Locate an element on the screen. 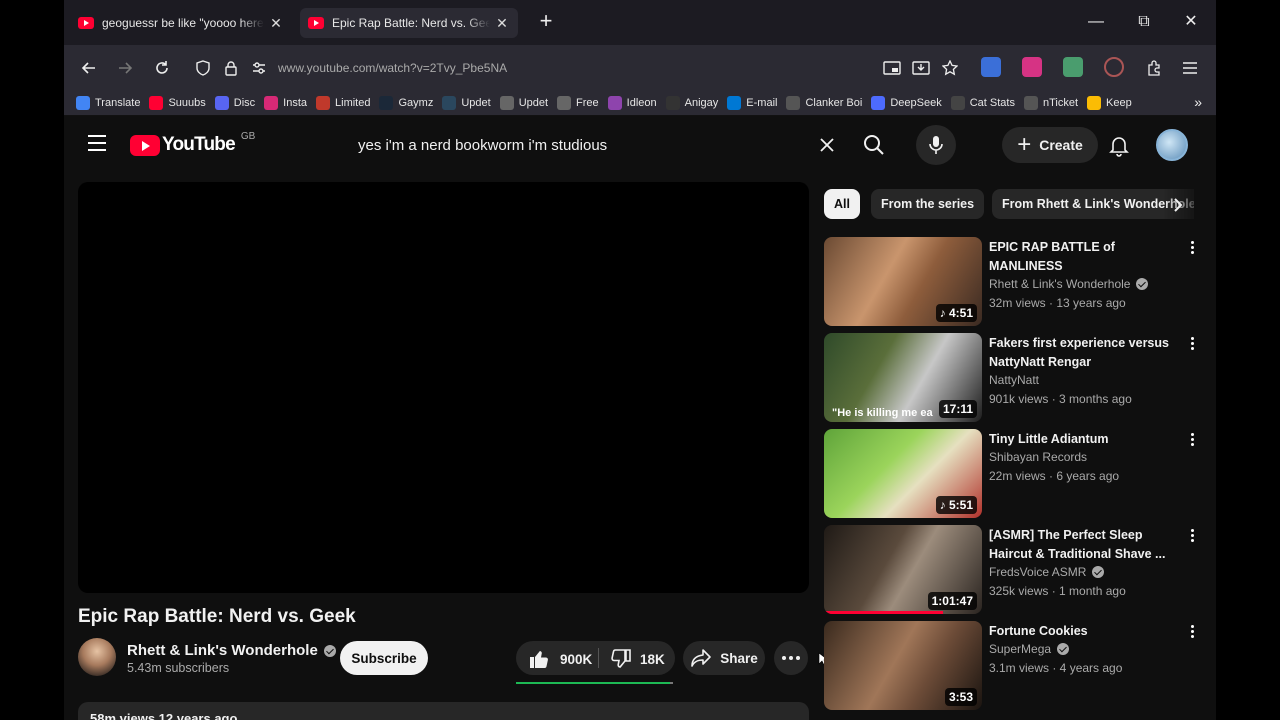 The image size is (1280, 720). description-box: 58m views 12 years ago is located at coordinates (443, 711).